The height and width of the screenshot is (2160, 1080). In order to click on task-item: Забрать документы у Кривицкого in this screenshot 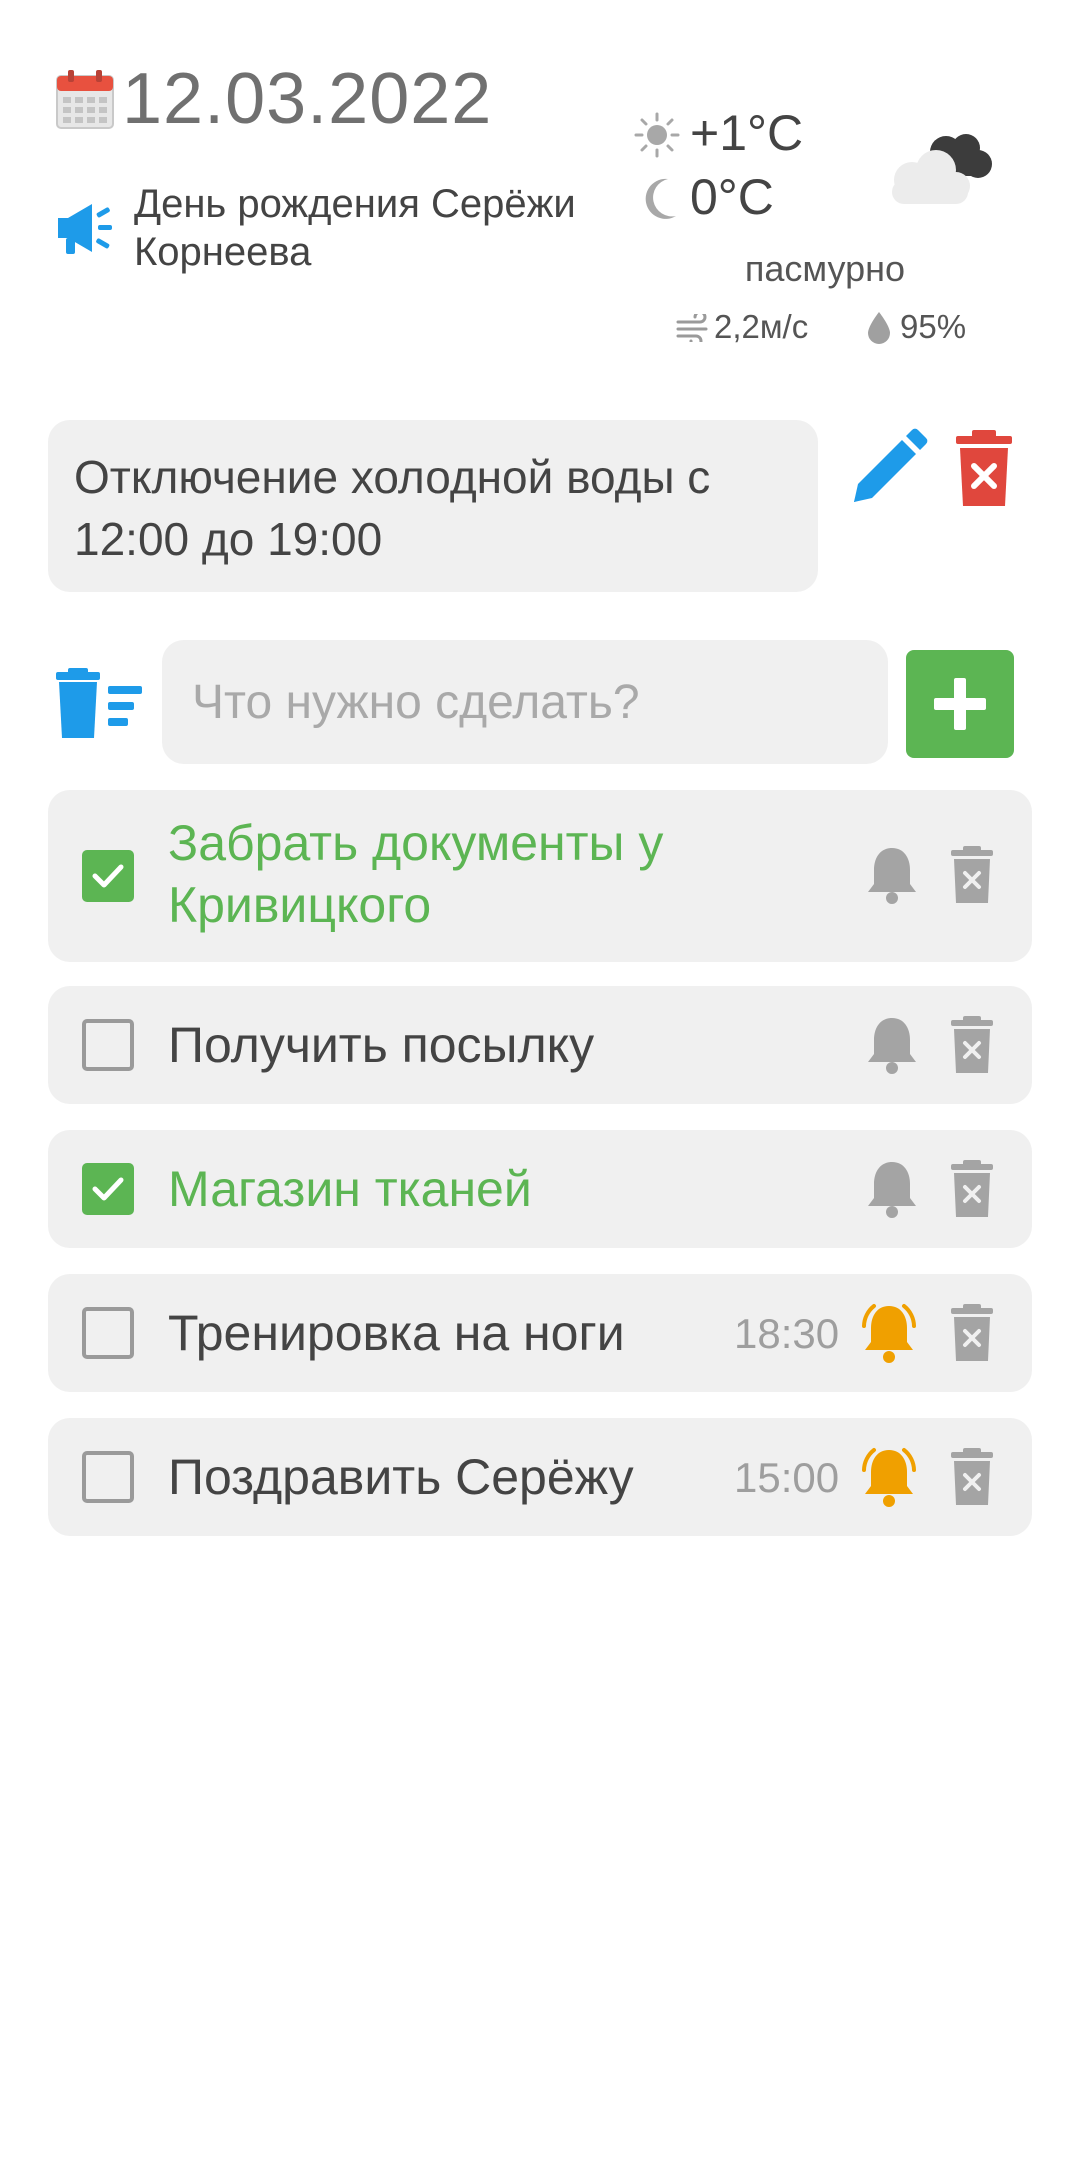, I will do `click(540, 876)`.